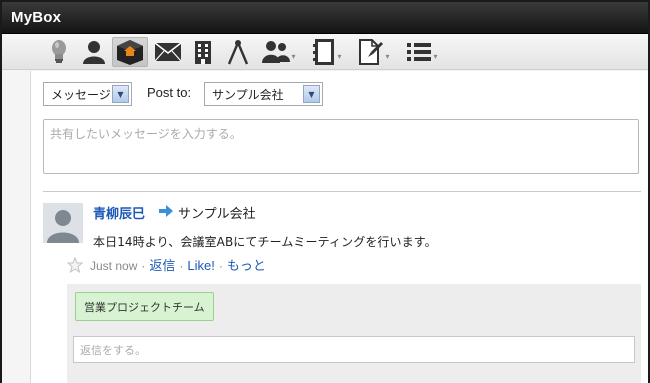 This screenshot has height=383, width=650. What do you see at coordinates (246, 266) in the screenshot?
I see `more-link: もっと` at bounding box center [246, 266].